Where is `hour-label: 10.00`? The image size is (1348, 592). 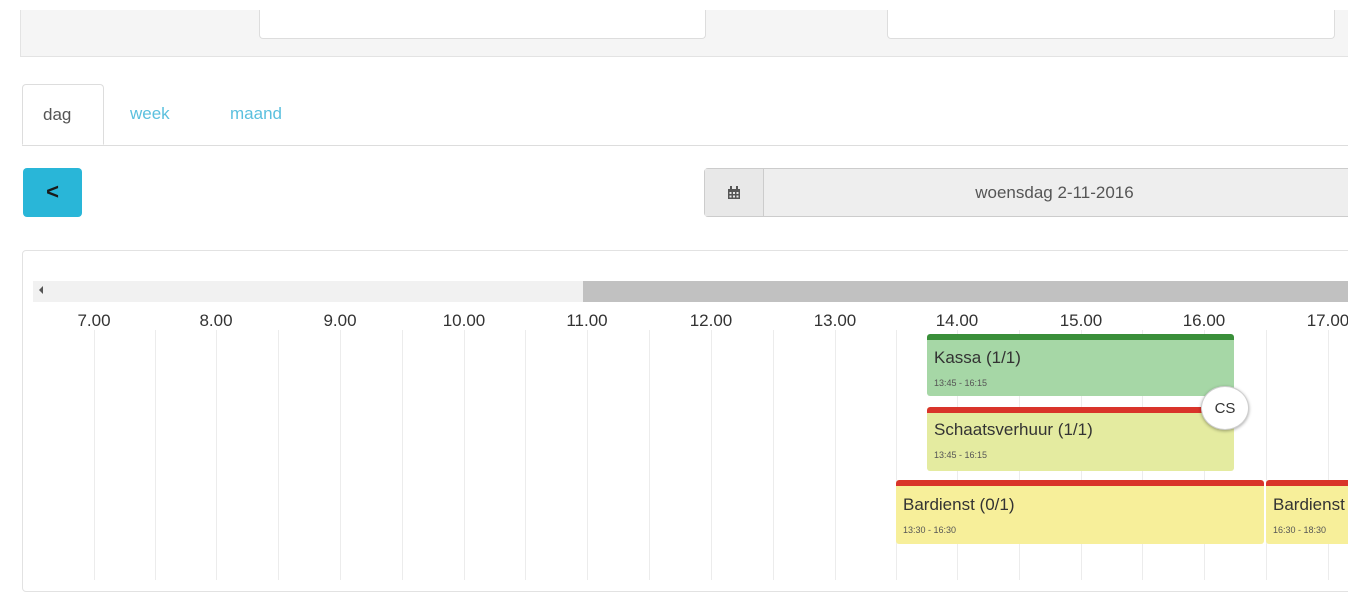
hour-label: 10.00 is located at coordinates (464, 320).